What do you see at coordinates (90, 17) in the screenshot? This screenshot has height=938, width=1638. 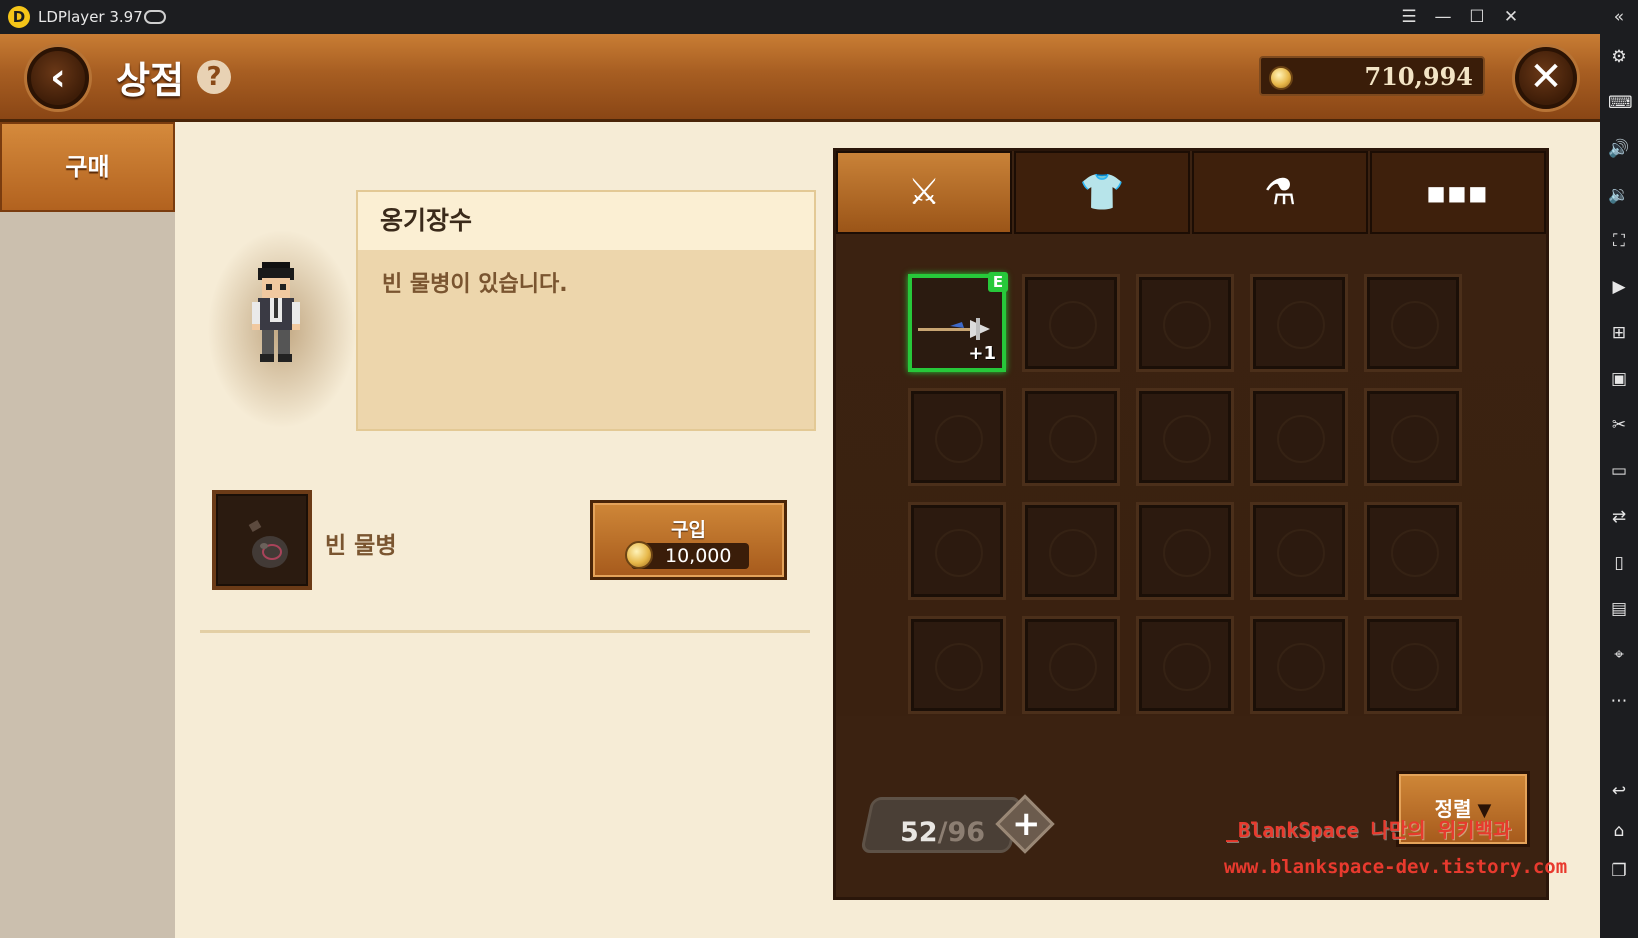 I see `app-title: LDPlayer 3.97` at bounding box center [90, 17].